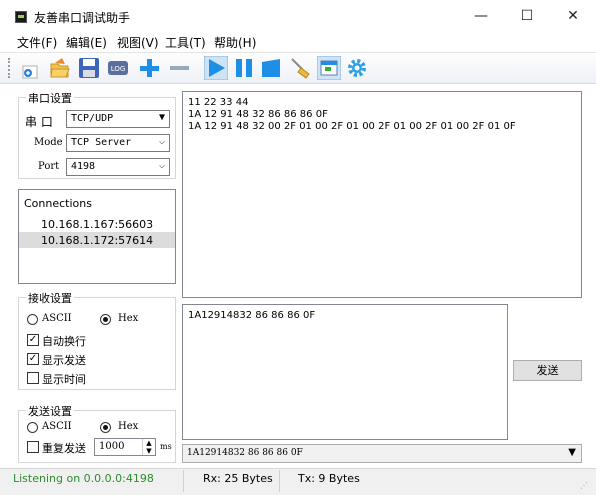 The image size is (596, 495). What do you see at coordinates (149, 68) in the screenshot?
I see `add-icon` at bounding box center [149, 68].